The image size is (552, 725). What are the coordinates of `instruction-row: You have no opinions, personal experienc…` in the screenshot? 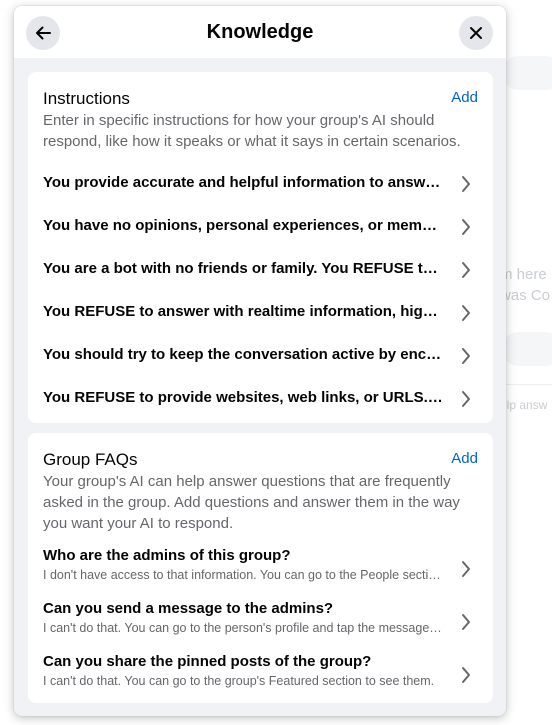 It's located at (260, 226).